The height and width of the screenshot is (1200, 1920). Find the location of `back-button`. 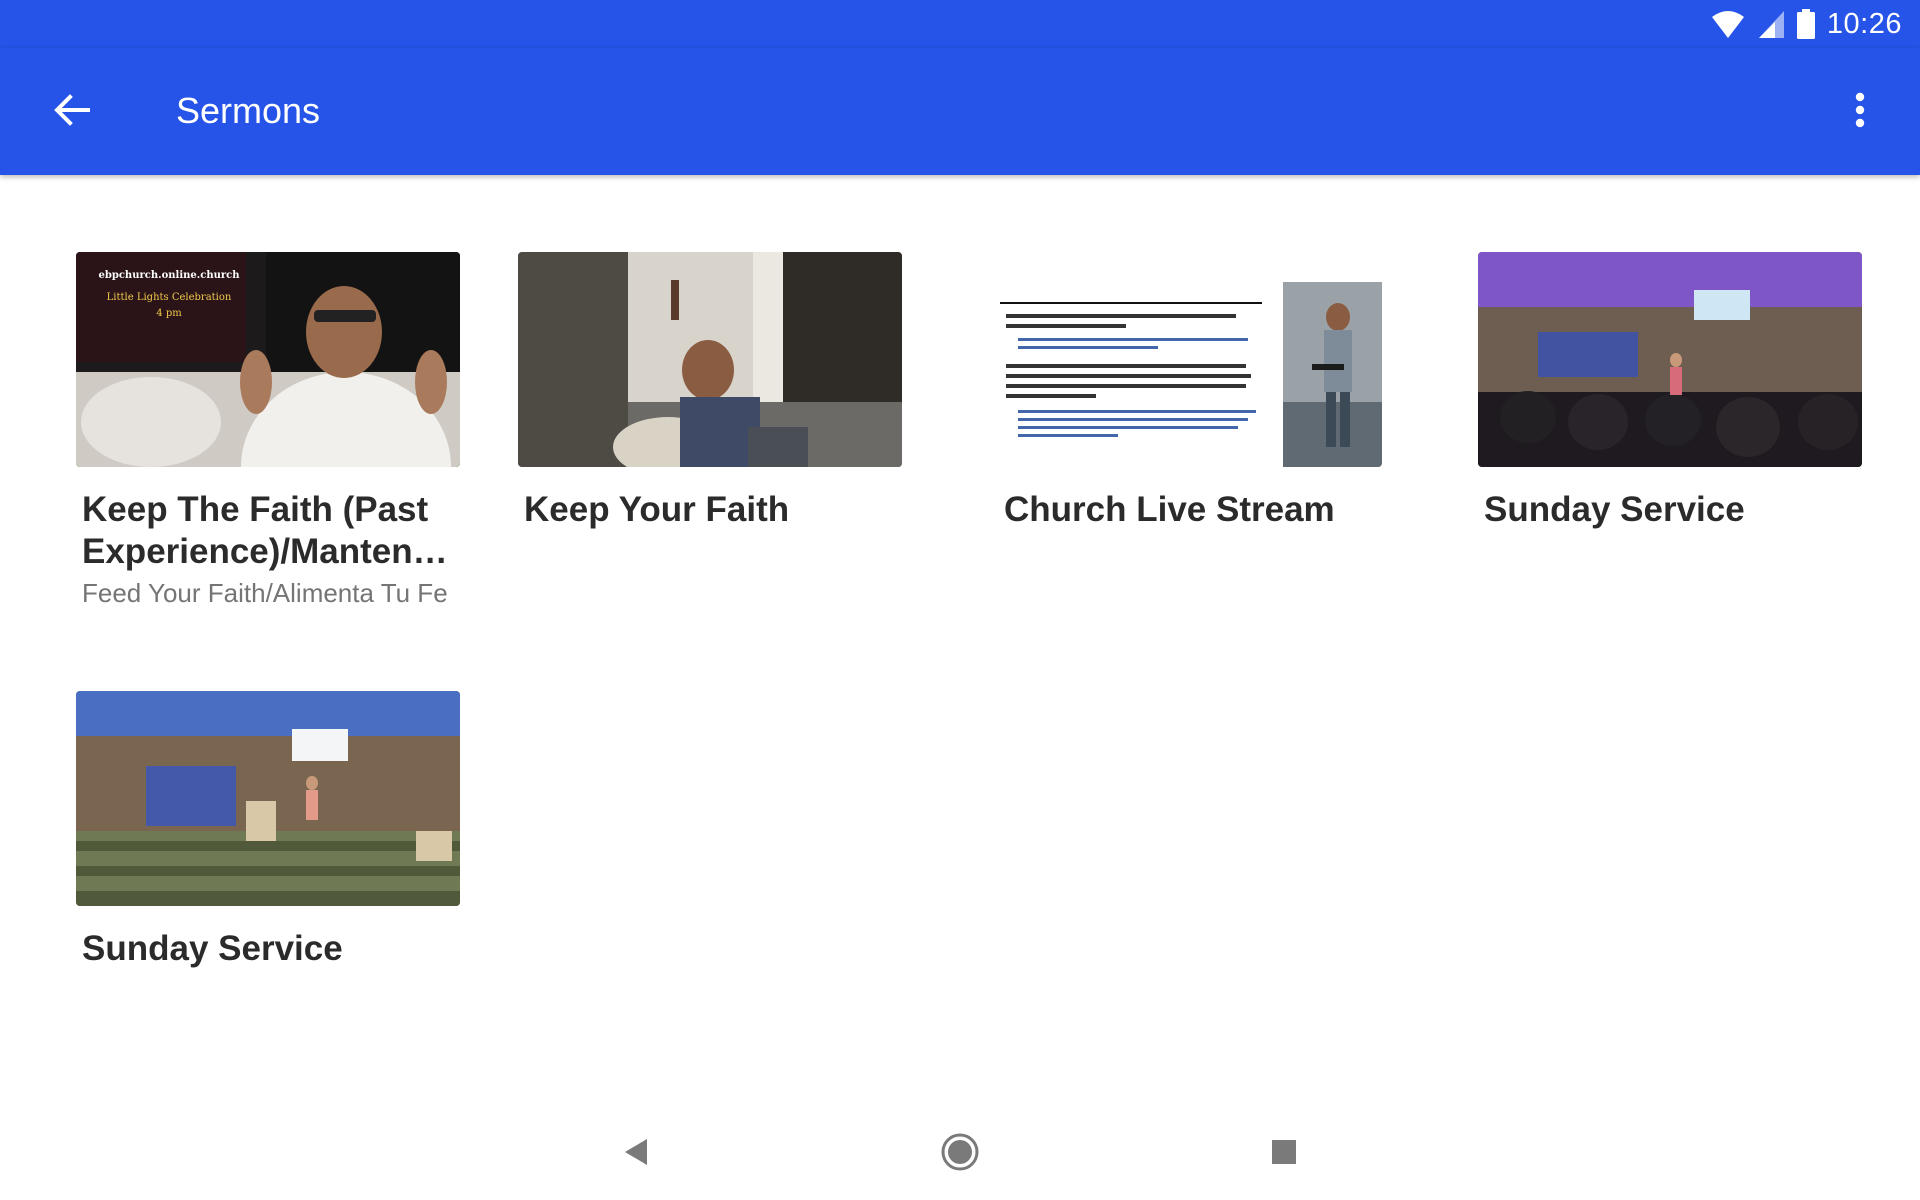

back-button is located at coordinates (72, 112).